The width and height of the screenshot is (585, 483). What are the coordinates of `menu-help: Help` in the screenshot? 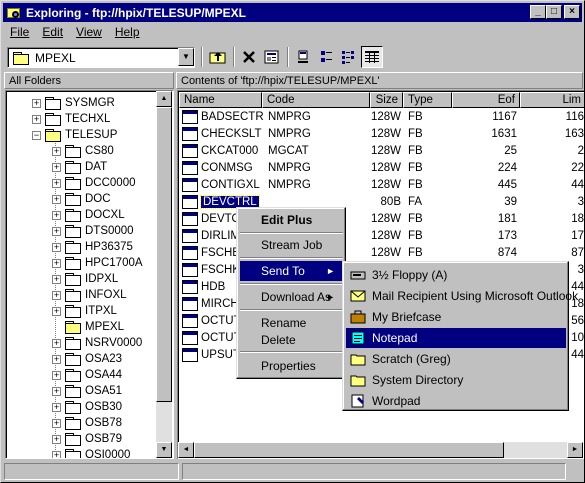 It's located at (127, 32).